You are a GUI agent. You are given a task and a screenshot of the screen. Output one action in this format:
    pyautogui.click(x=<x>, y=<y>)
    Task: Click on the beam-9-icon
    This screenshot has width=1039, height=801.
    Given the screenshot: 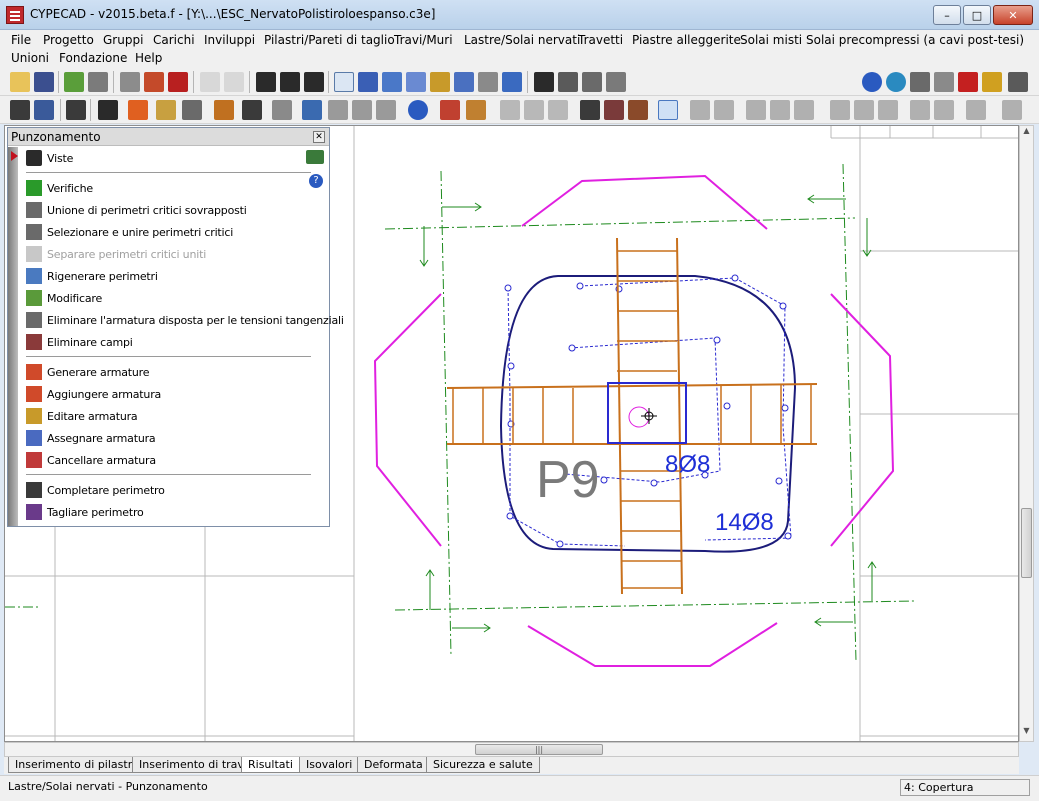 What is the action you would take?
    pyautogui.click(x=920, y=110)
    